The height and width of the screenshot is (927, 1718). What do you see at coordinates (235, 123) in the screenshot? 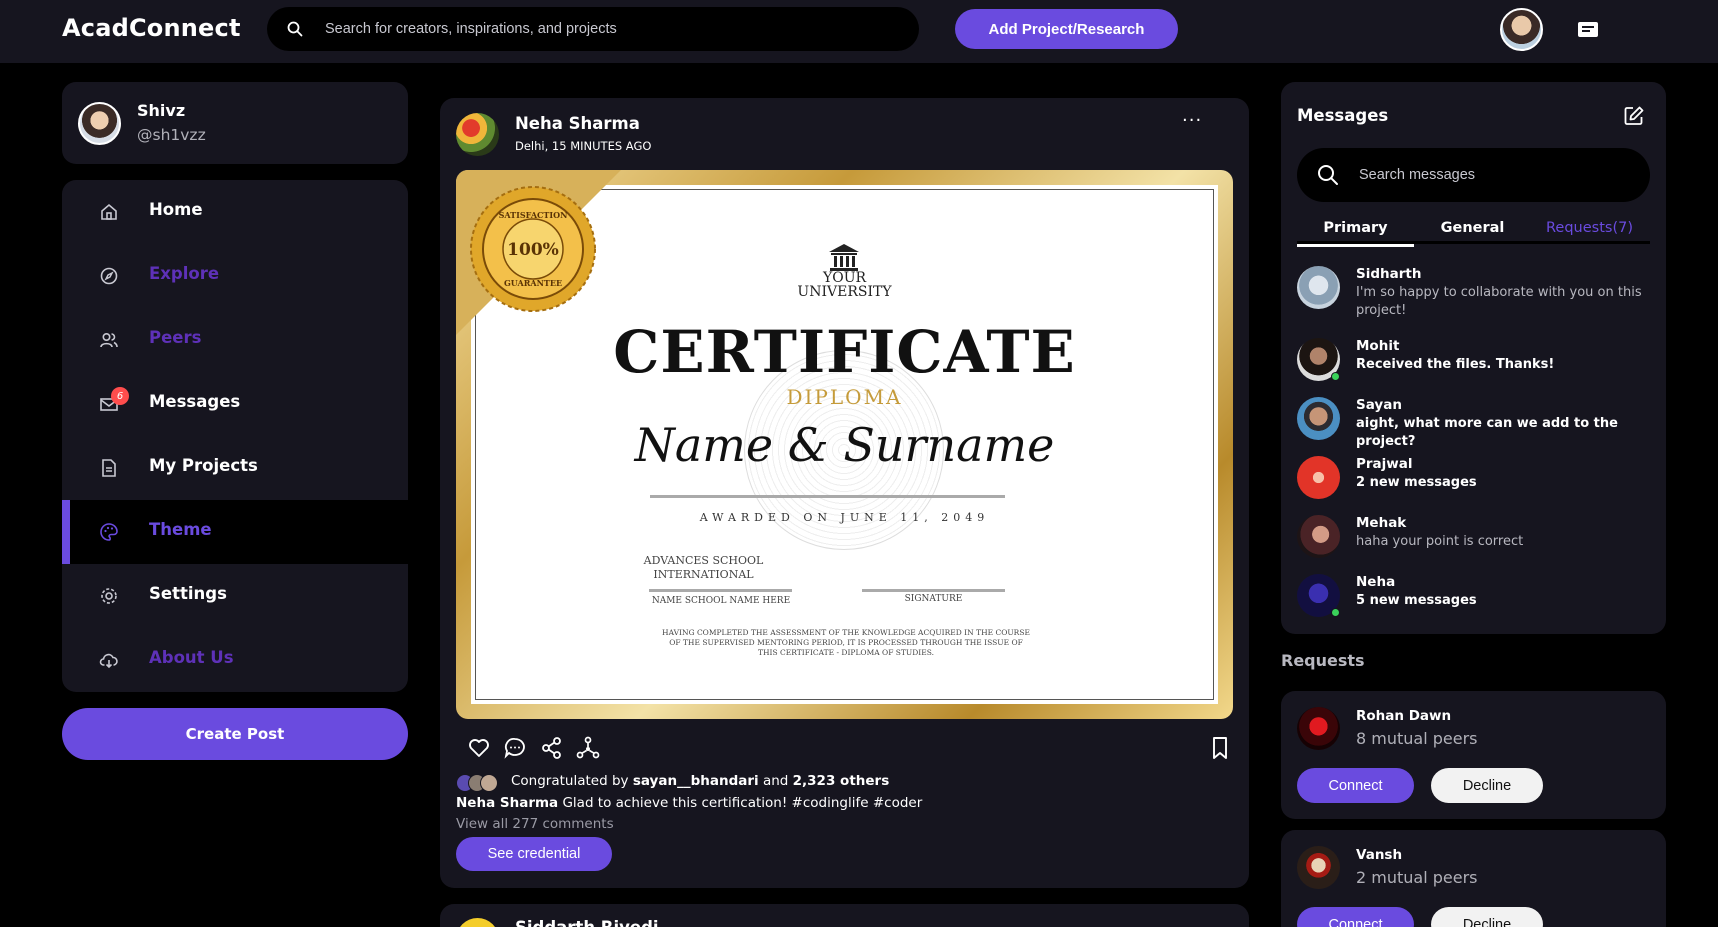
I see `profile-card: Shivz @sh1vzz` at bounding box center [235, 123].